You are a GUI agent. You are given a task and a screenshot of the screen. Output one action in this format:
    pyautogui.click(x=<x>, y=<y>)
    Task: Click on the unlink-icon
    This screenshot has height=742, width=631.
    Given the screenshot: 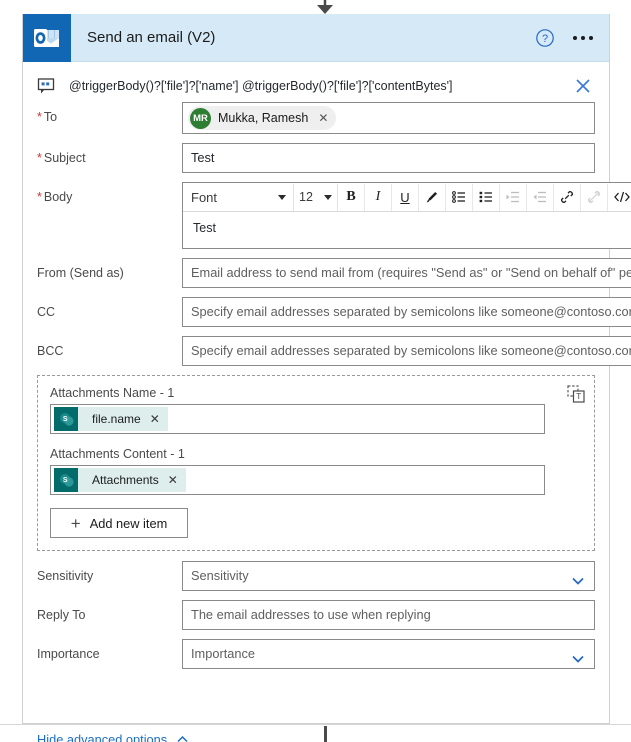 What is the action you would take?
    pyautogui.click(x=594, y=197)
    